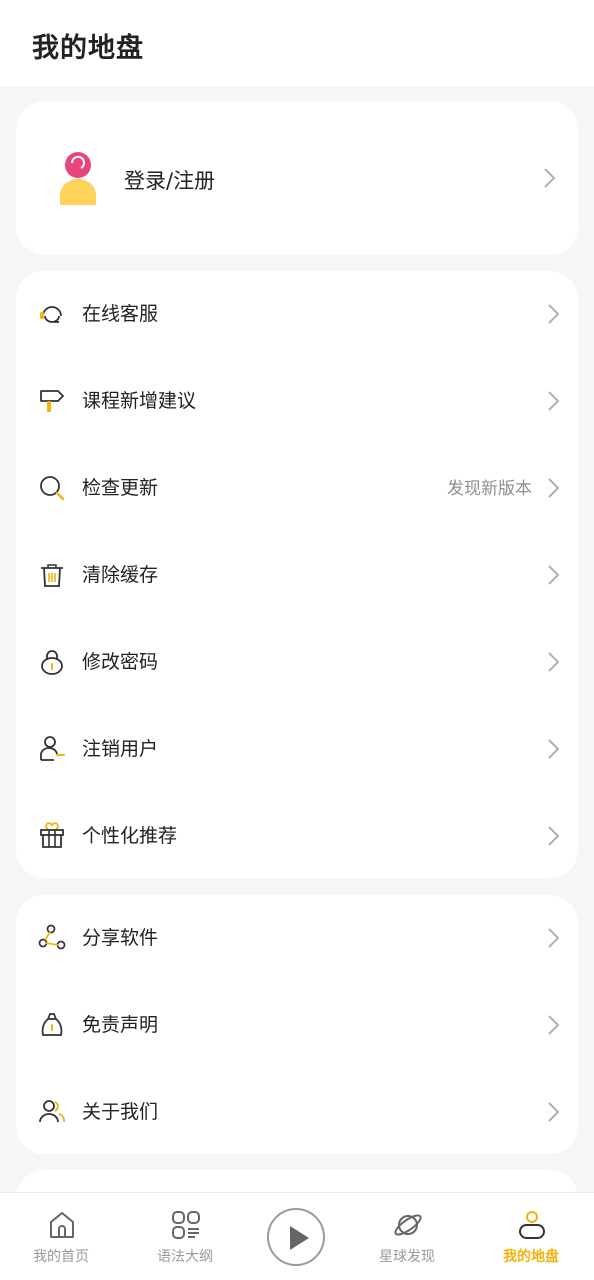  I want to click on tab-home: 我的首页, so click(61, 1236).